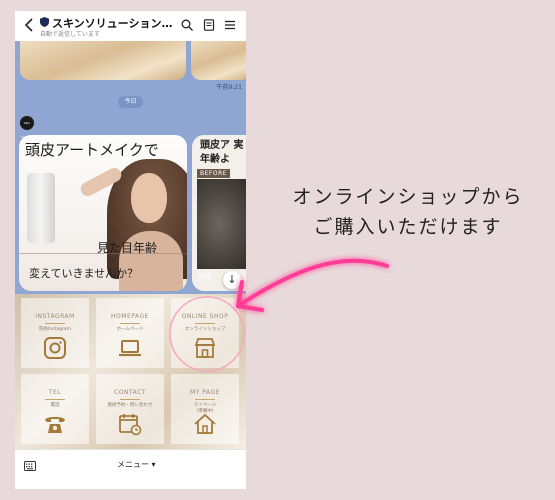 This screenshot has width=555, height=500. What do you see at coordinates (84, 273) in the screenshot?
I see `card-tagline: 変えていきませんか？` at bounding box center [84, 273].